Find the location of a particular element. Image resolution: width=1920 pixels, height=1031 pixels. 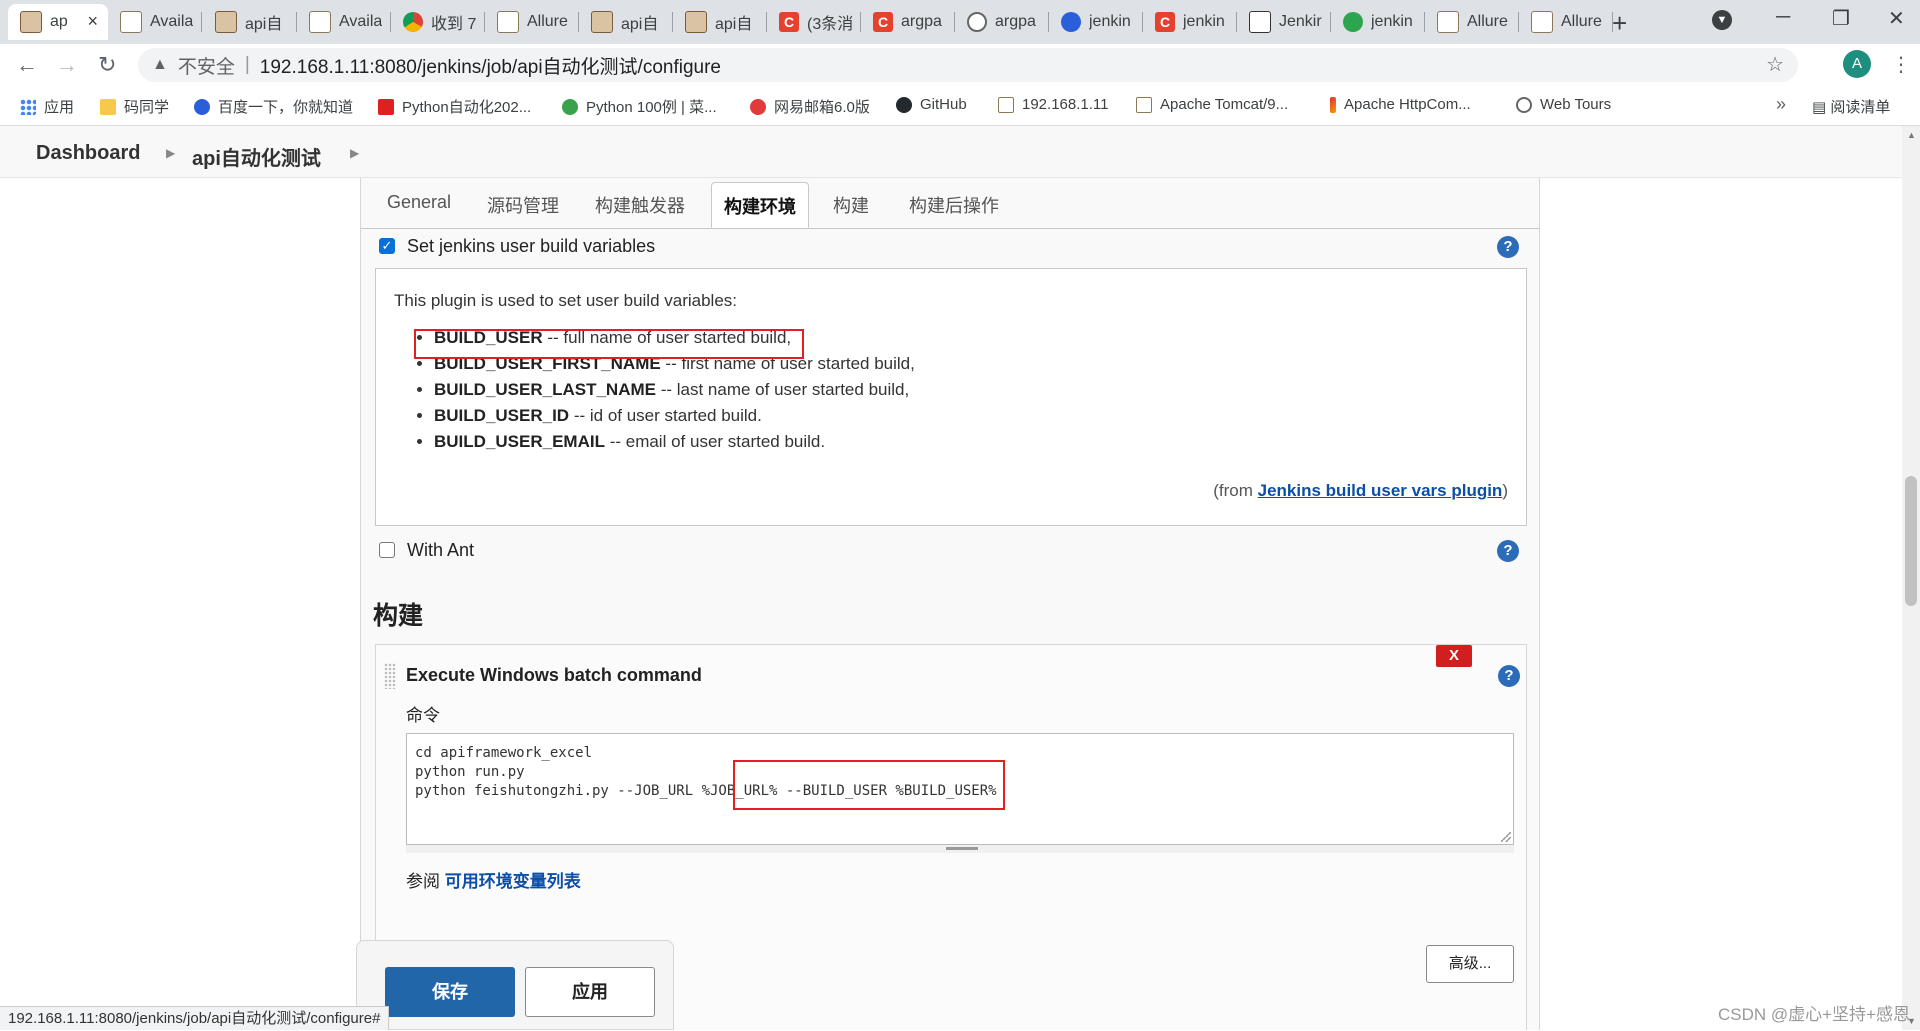

build-step-title: Execute Windows batch command is located at coordinates (554, 675).